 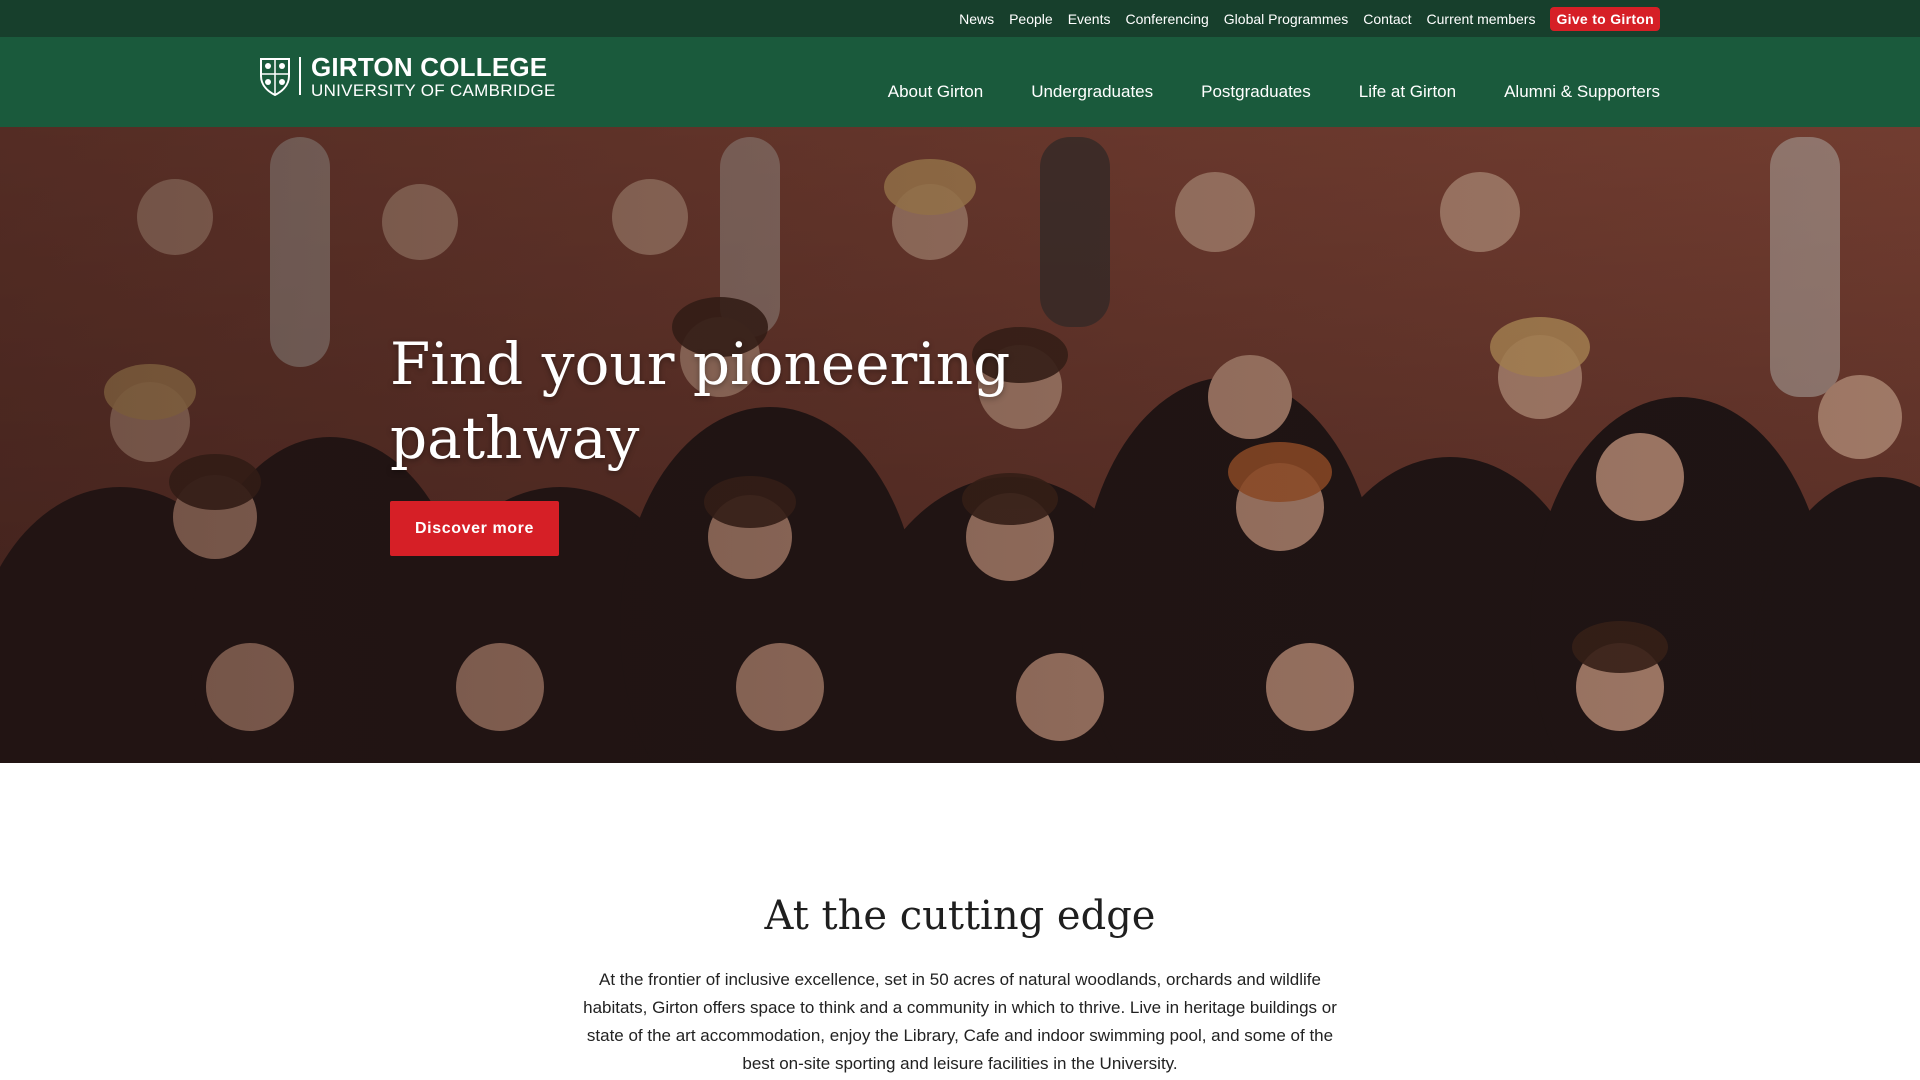 I want to click on nav-undergraduates: Undergraduates, so click(x=1092, y=92).